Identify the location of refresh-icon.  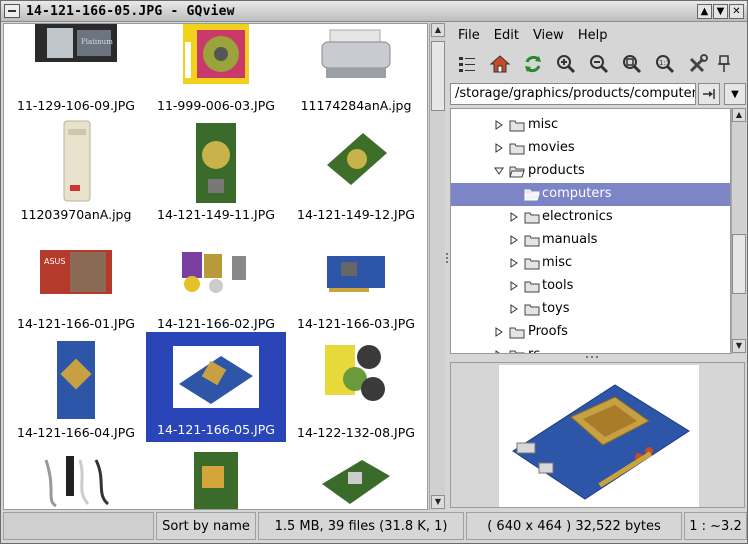
(533, 64).